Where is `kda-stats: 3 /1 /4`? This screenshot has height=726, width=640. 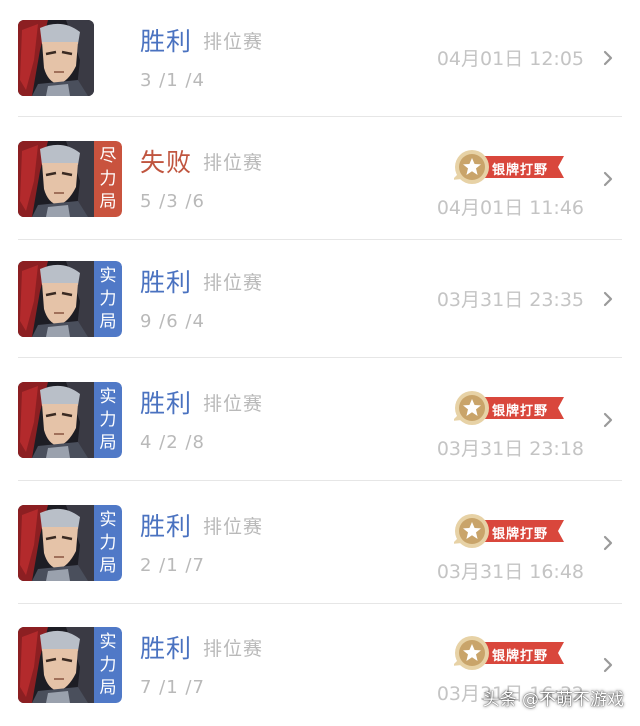 kda-stats: 3 /1 /4 is located at coordinates (172, 80).